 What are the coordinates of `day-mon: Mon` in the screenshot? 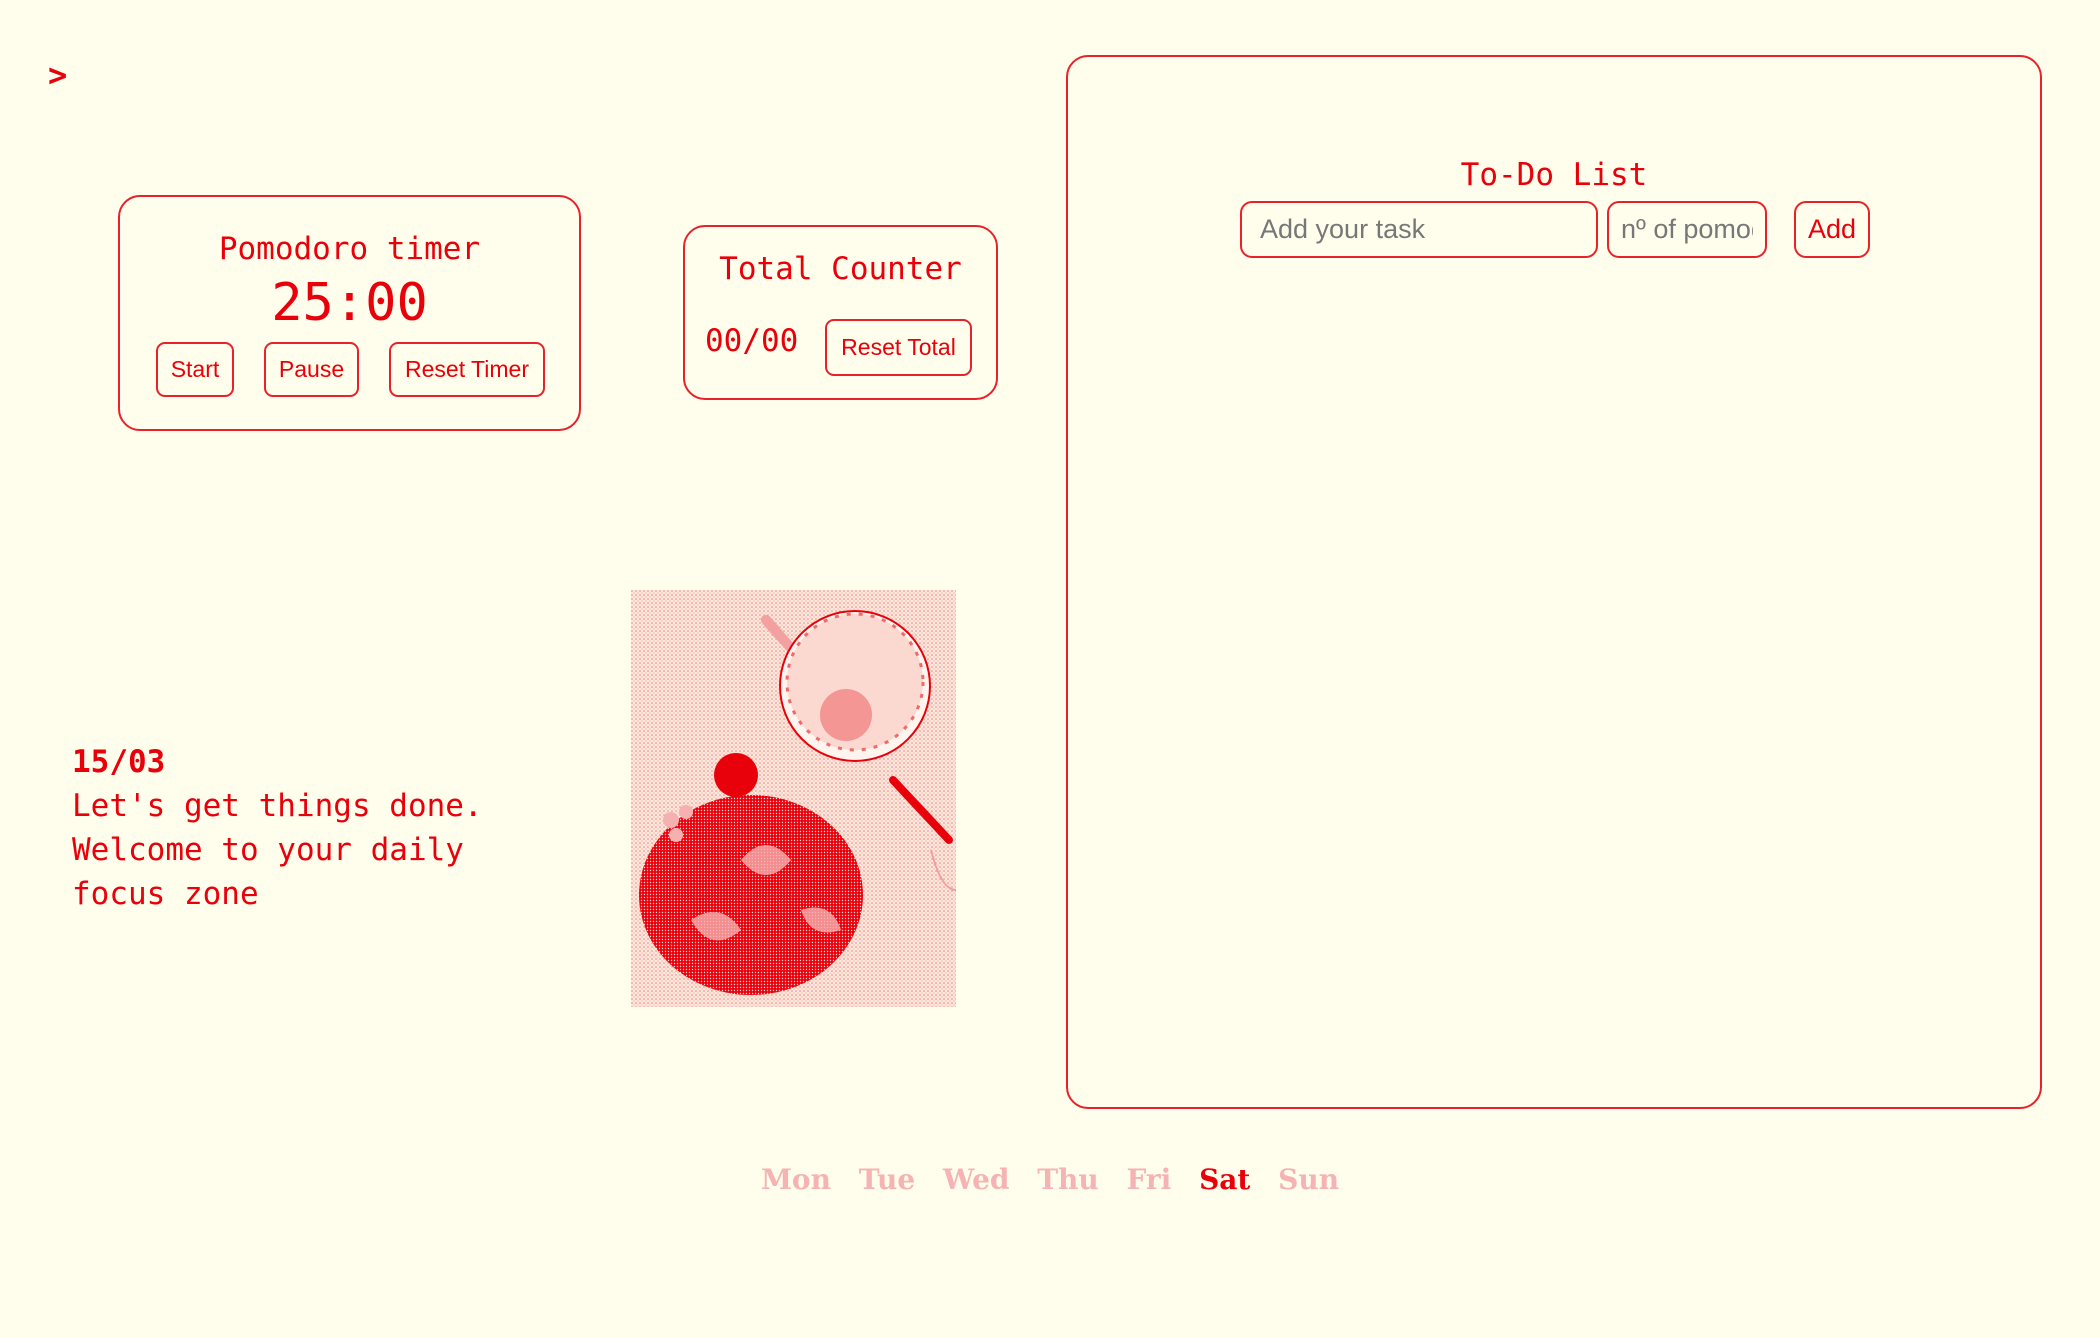 It's located at (796, 1179).